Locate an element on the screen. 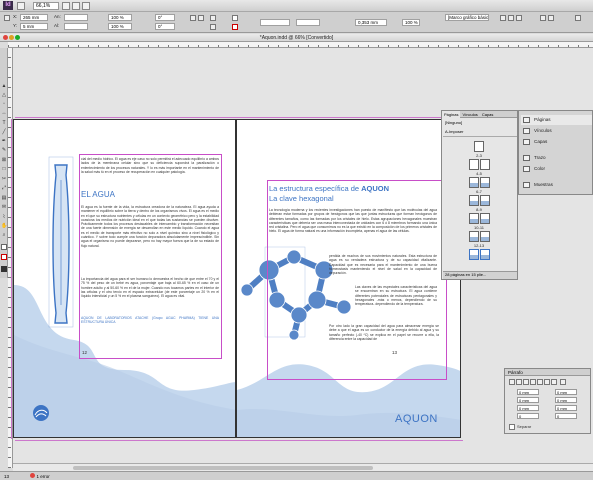 The width and height of the screenshot is (593, 480). x-field: 265 mm is located at coordinates (34, 17).